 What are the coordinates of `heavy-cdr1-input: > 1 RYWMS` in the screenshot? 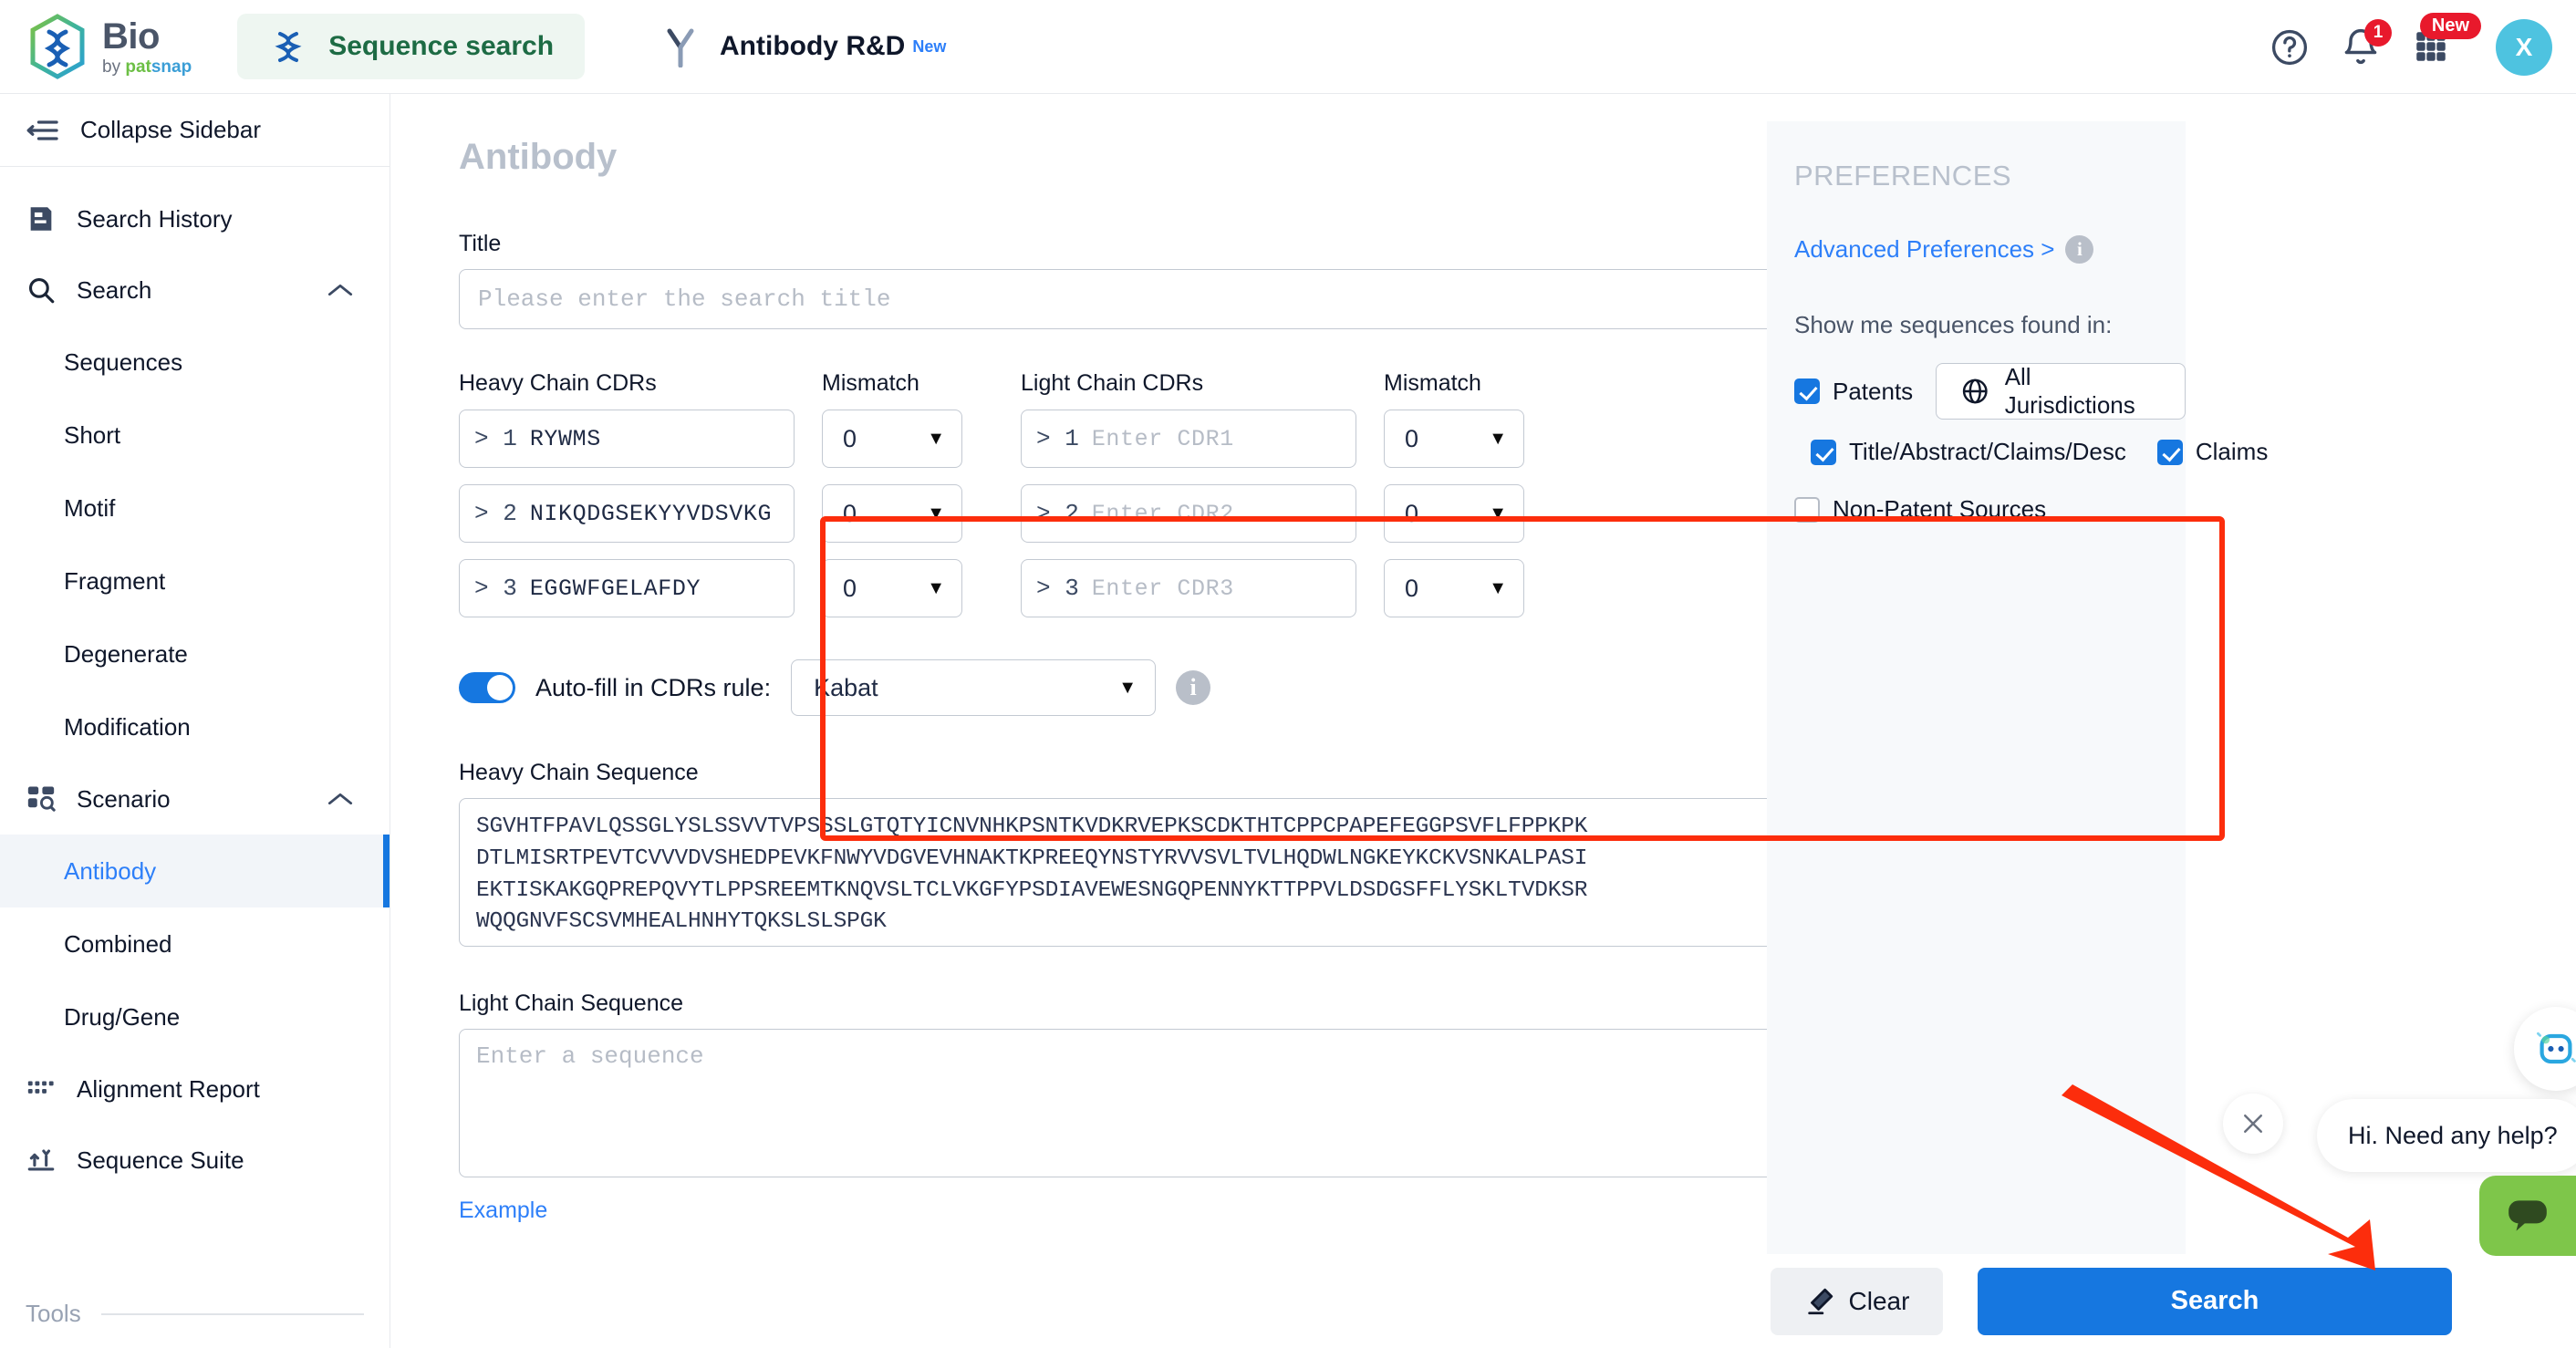 It's located at (627, 439).